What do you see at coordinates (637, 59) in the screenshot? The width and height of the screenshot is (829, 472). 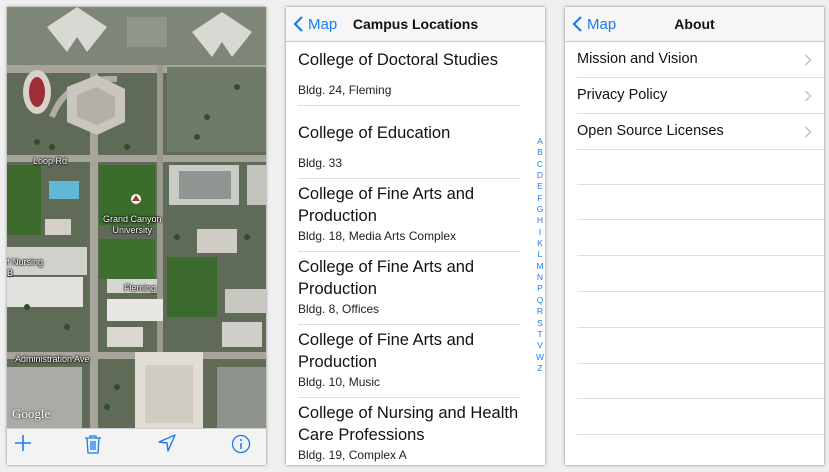 I see `about-item-label: Mission and Vision` at bounding box center [637, 59].